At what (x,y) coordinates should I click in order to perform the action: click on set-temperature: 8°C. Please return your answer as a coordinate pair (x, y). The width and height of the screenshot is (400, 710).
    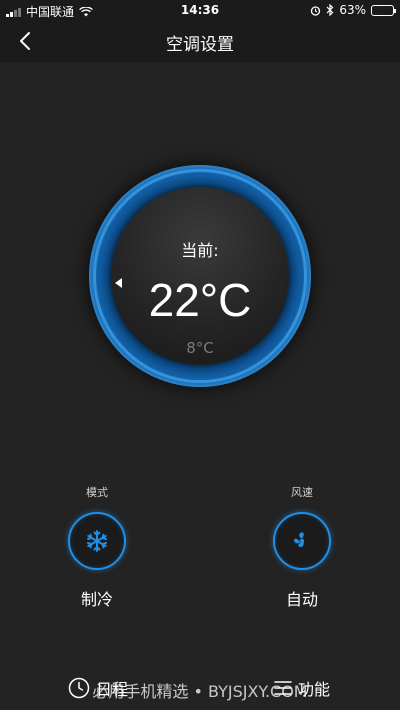
    Looking at the image, I should click on (200, 348).